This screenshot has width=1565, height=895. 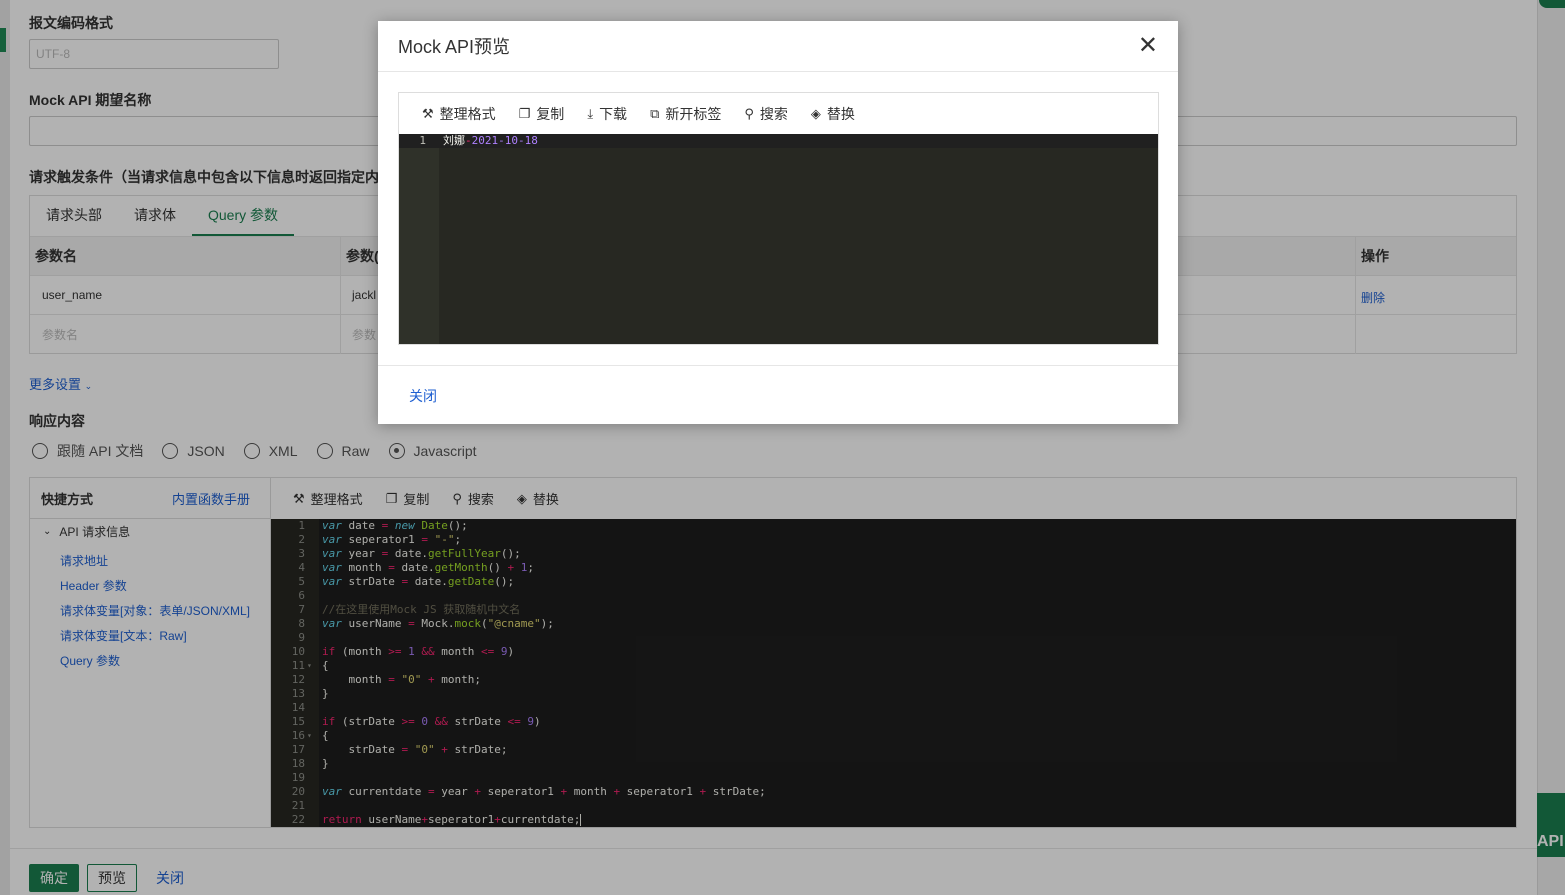 I want to click on hammer-icon: ⚒, so click(x=428, y=113).